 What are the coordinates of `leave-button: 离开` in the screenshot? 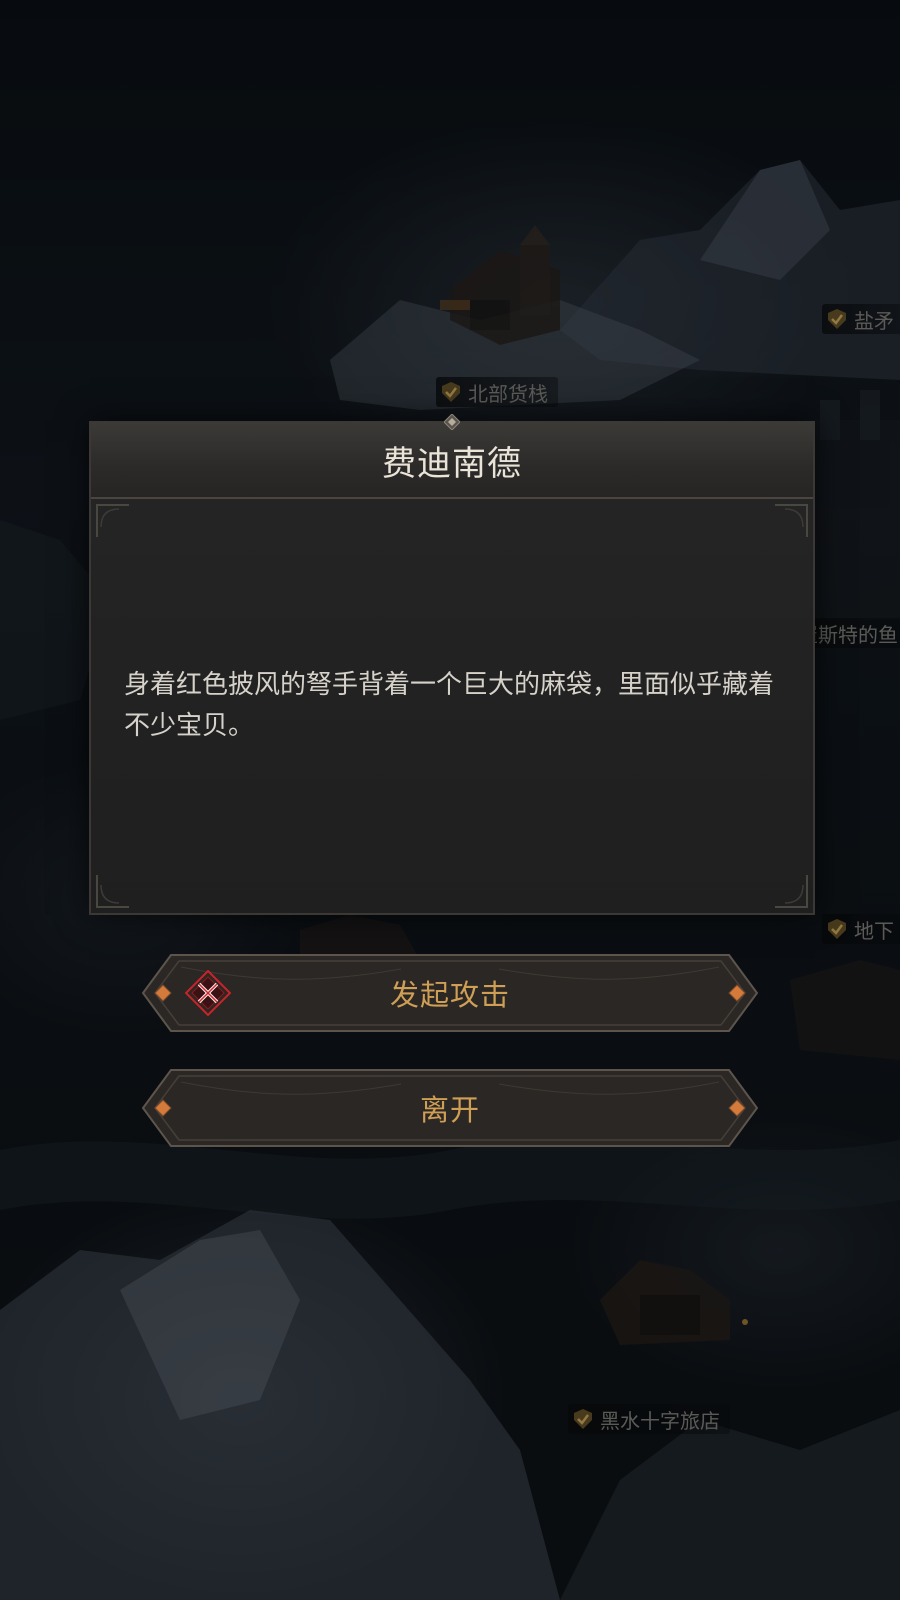 It's located at (450, 1108).